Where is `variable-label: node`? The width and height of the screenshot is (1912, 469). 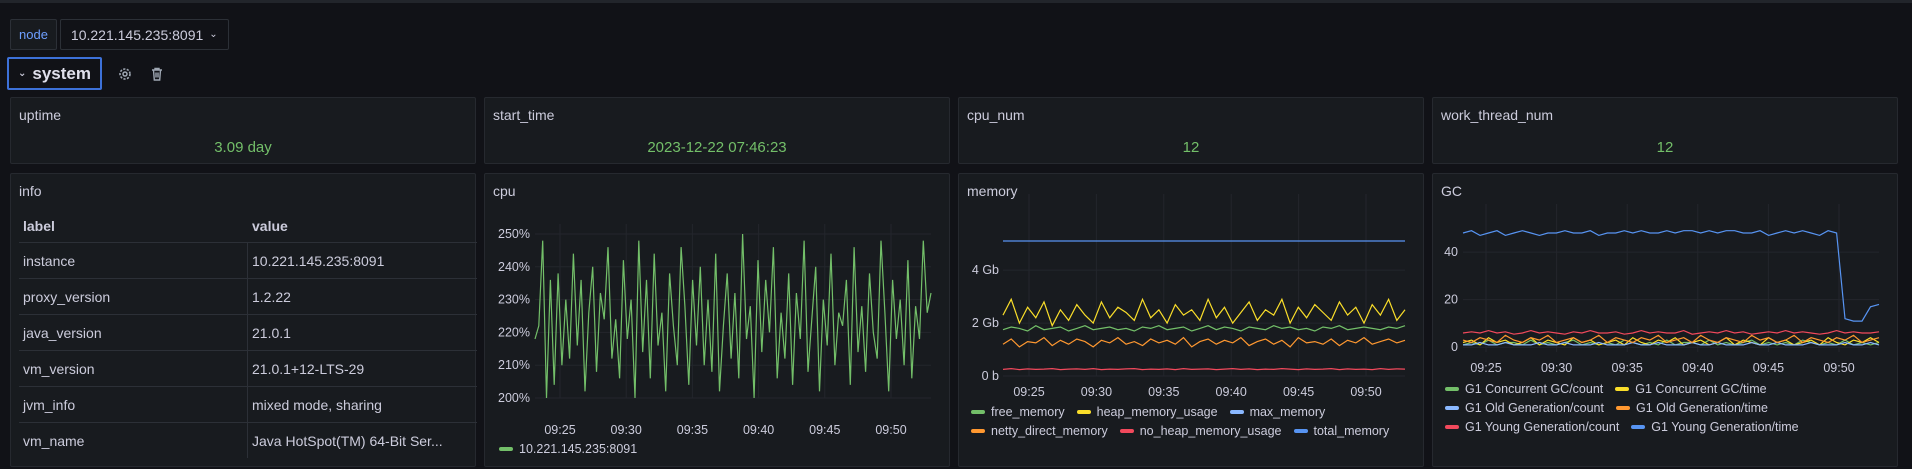
variable-label: node is located at coordinates (33, 34).